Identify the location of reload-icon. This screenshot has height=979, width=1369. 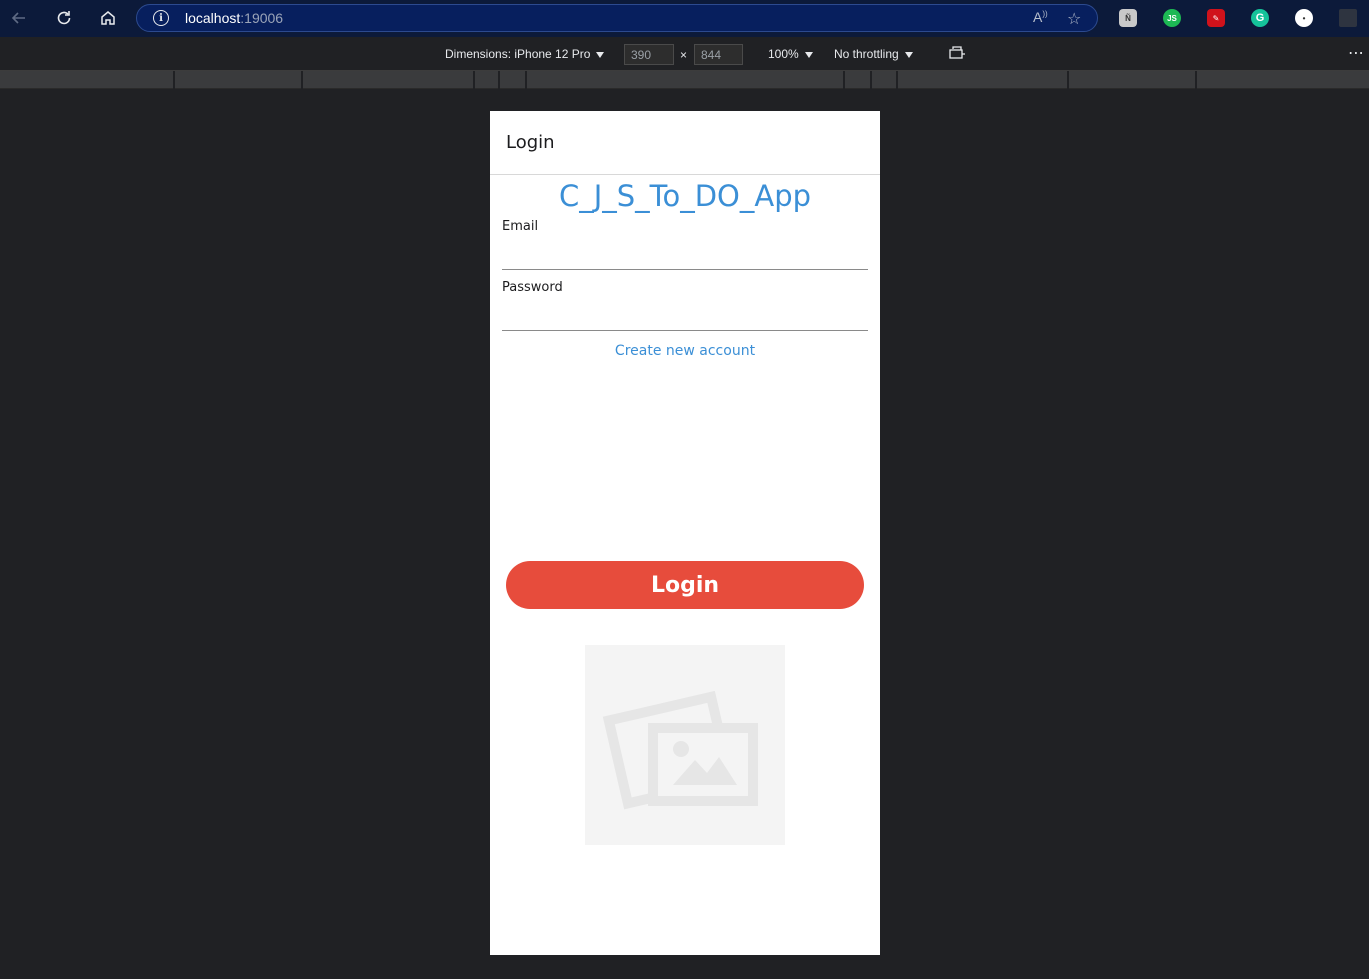
(64, 18).